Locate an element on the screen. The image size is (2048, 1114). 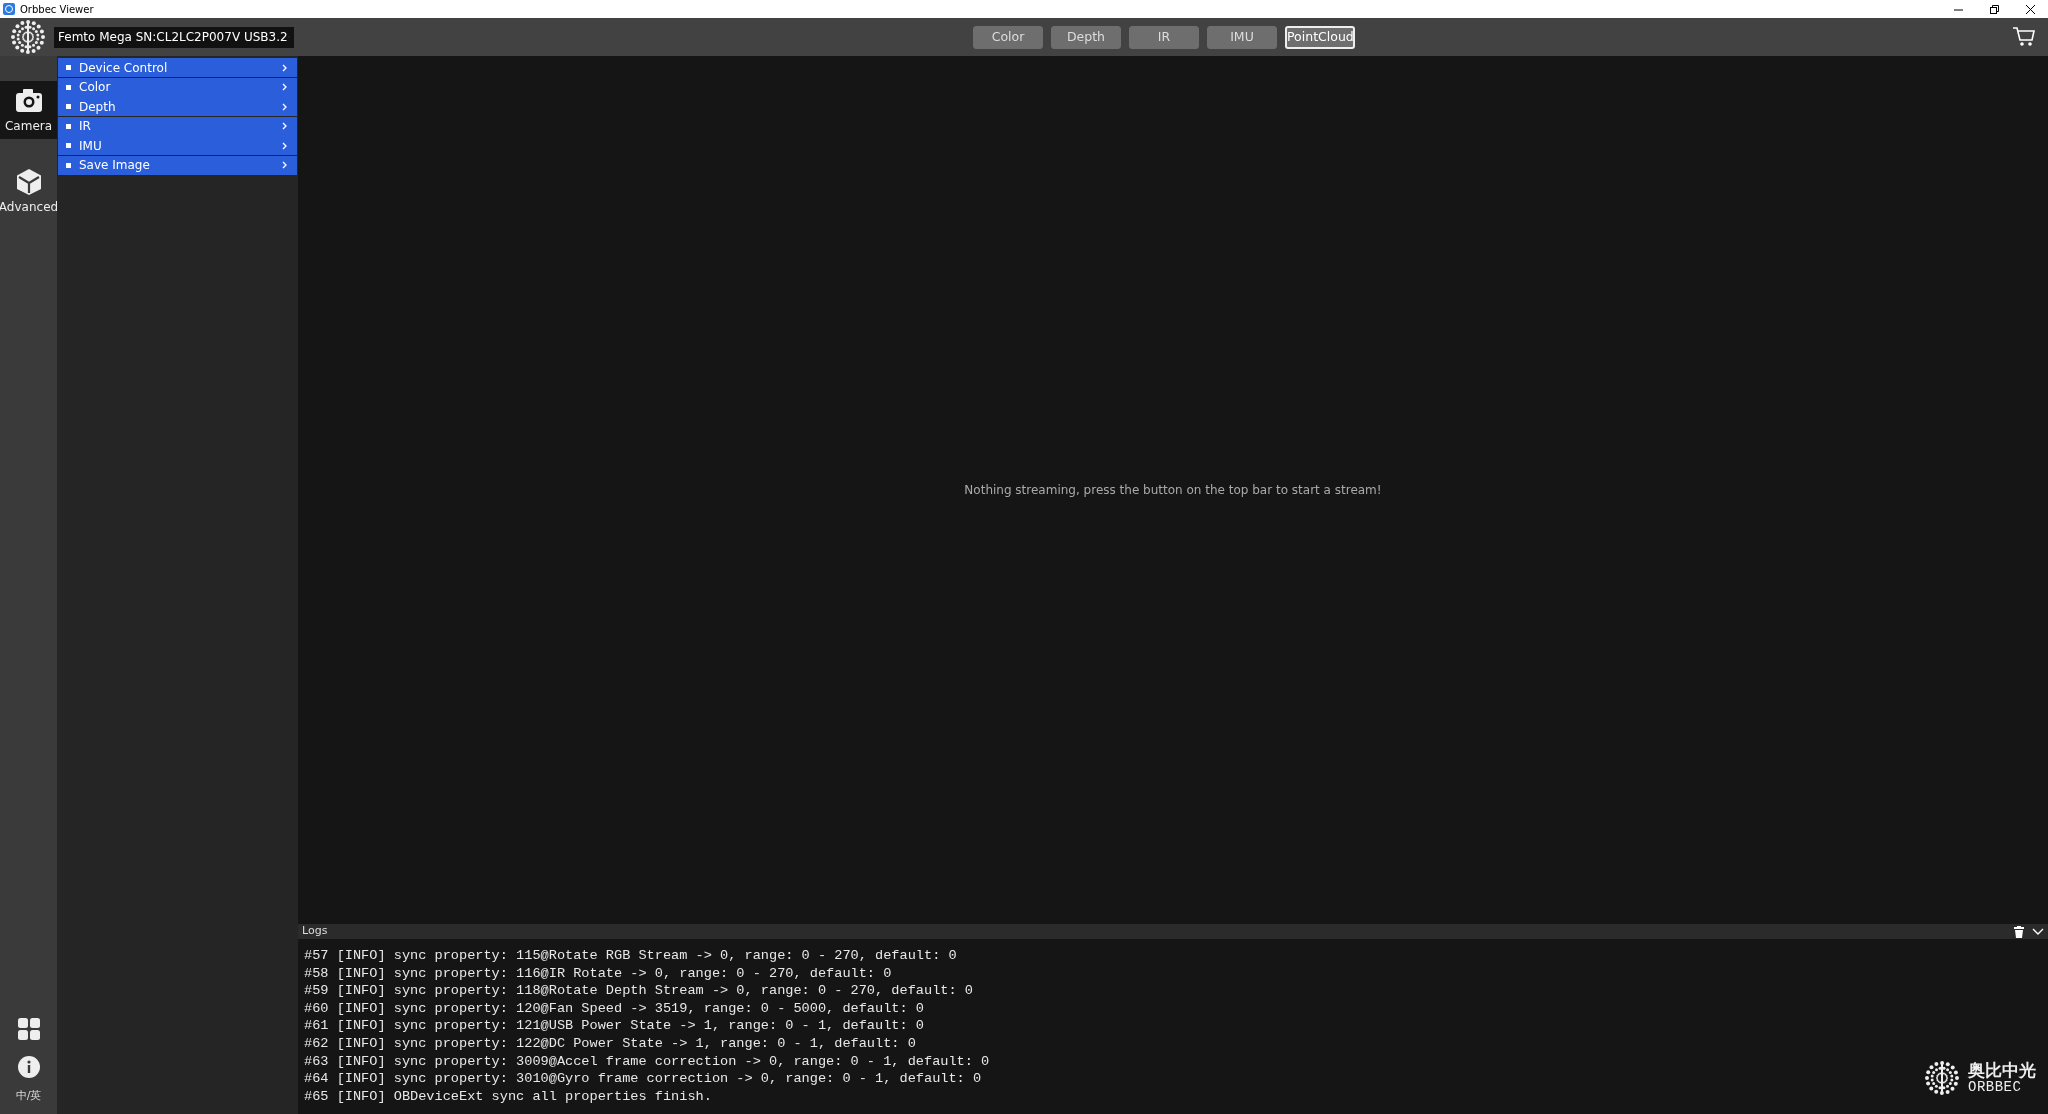
panel-item: Color is located at coordinates (177, 87).